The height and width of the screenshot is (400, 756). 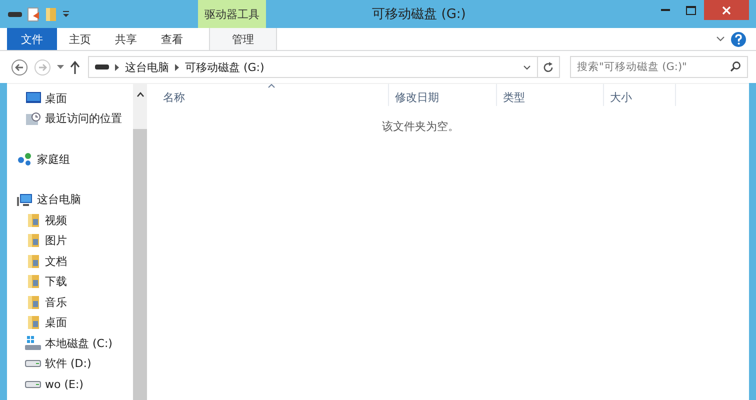 I want to click on nav-item: 家庭组, so click(x=70, y=159).